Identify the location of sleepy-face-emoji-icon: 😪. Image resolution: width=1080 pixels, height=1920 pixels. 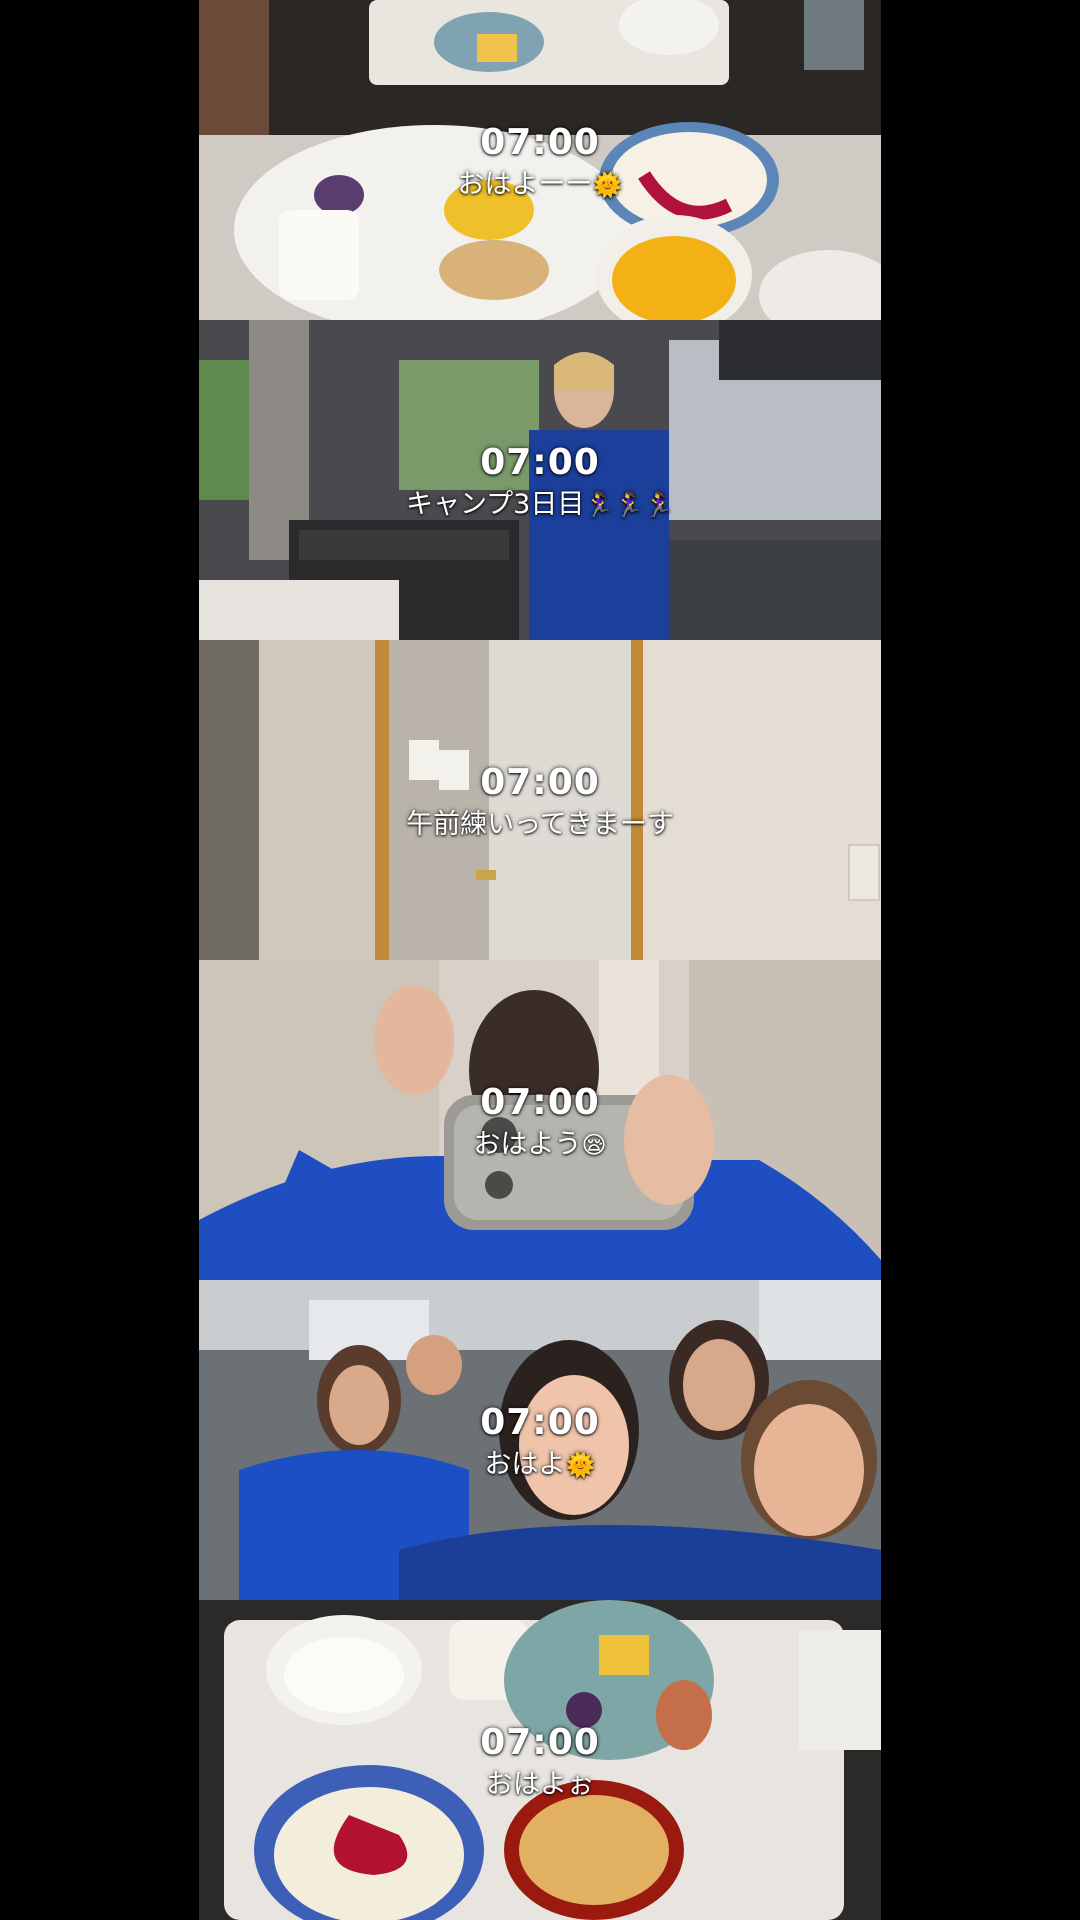
(594, 1145).